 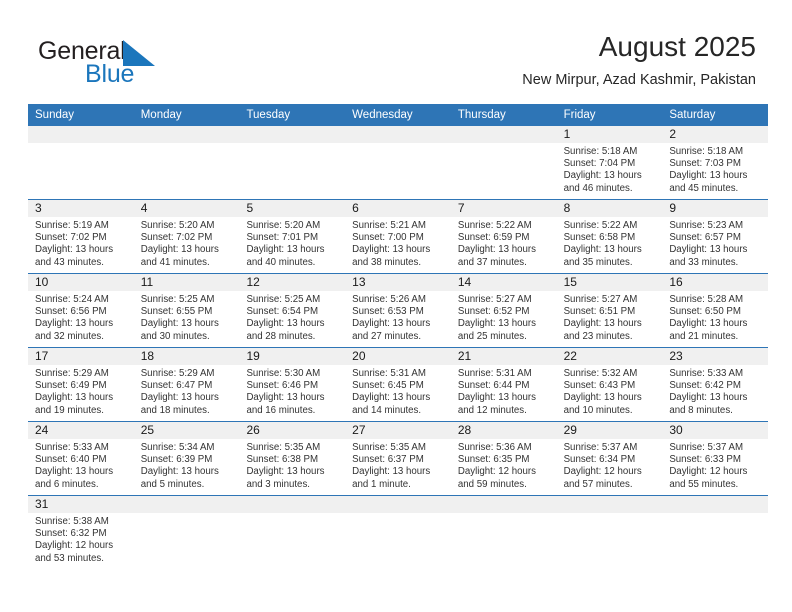 What do you see at coordinates (704, 484) in the screenshot?
I see `daylight-text-line2: and 55 minutes.` at bounding box center [704, 484].